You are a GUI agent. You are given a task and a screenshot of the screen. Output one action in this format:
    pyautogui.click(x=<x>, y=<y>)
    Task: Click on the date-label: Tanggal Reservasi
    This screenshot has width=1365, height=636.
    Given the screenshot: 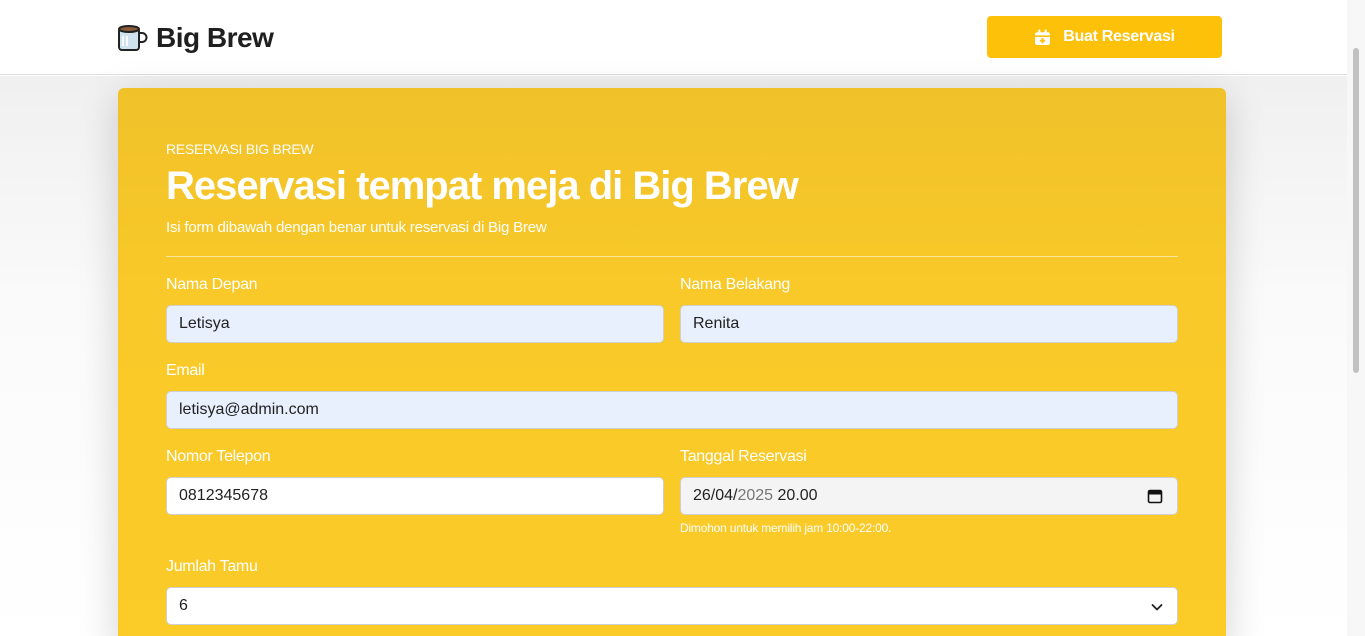 What is the action you would take?
    pyautogui.click(x=743, y=456)
    